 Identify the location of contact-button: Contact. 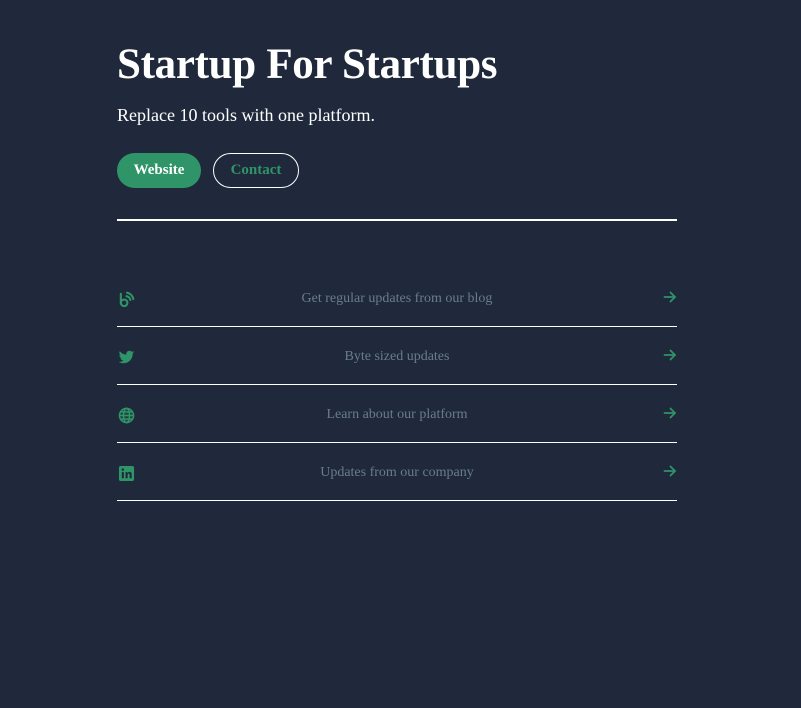
(256, 170).